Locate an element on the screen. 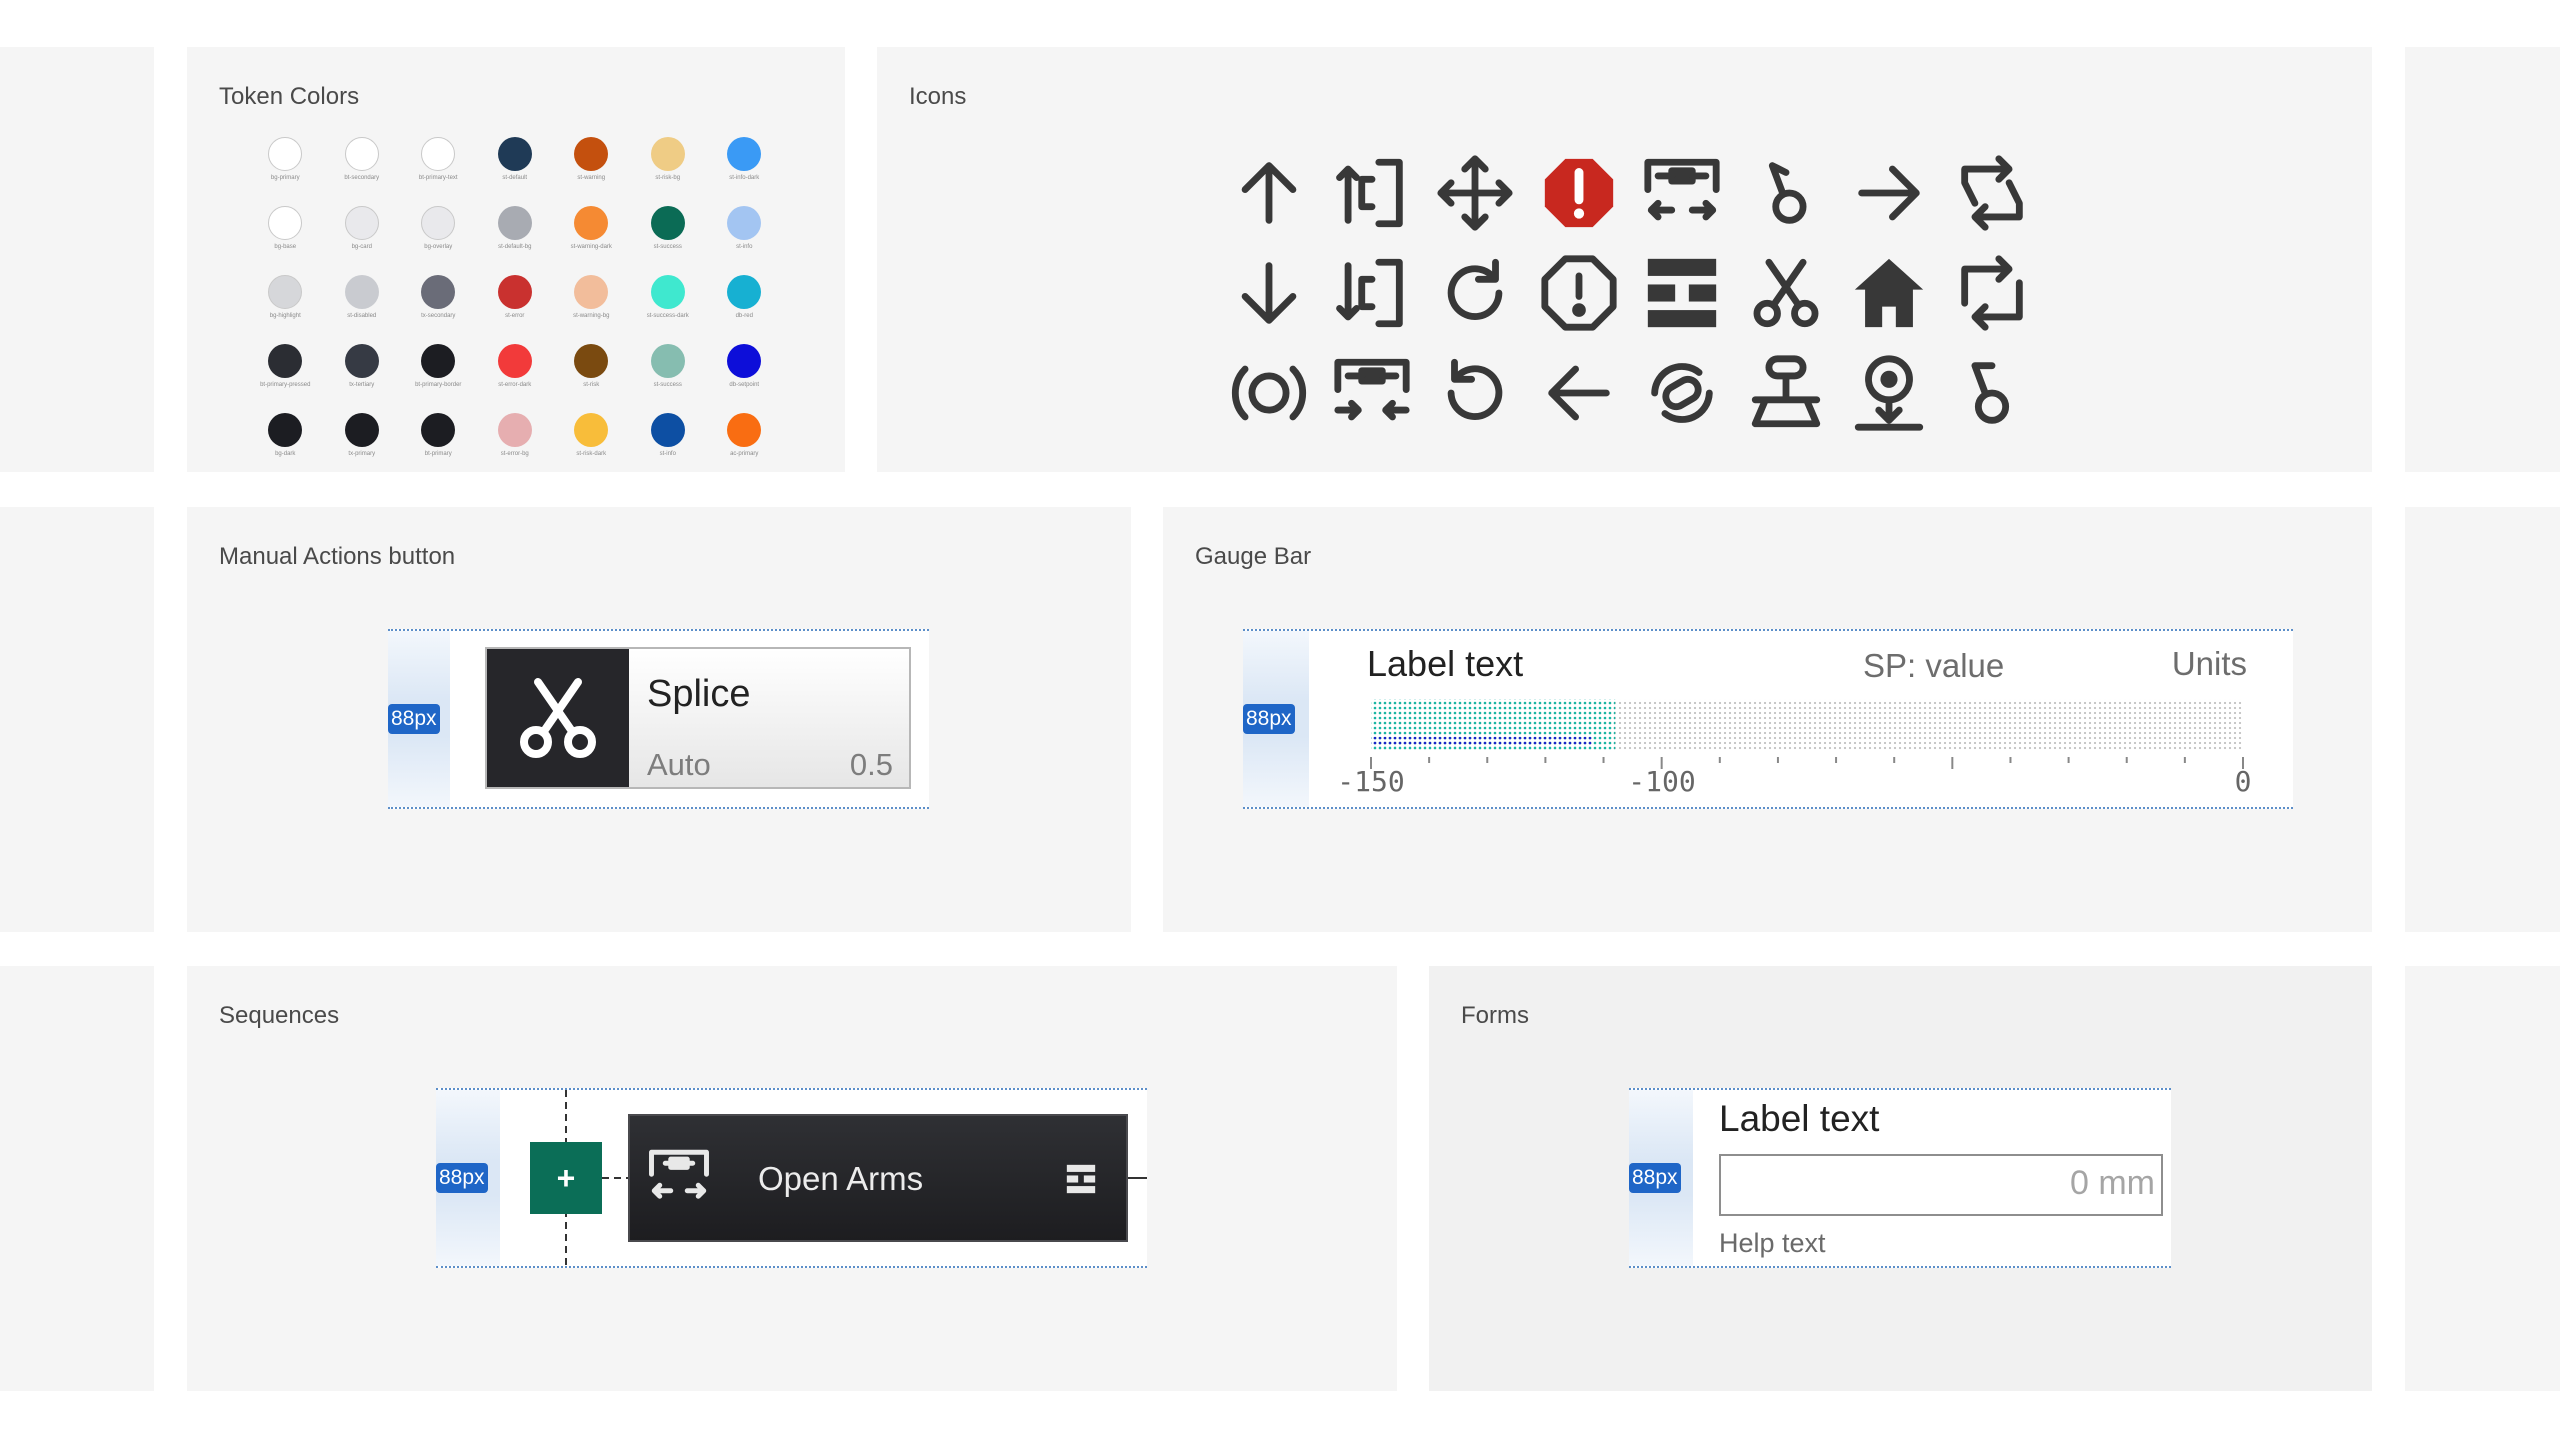 The height and width of the screenshot is (1440, 2560). token-swatch-label: tx-secondary is located at coordinates (438, 316).